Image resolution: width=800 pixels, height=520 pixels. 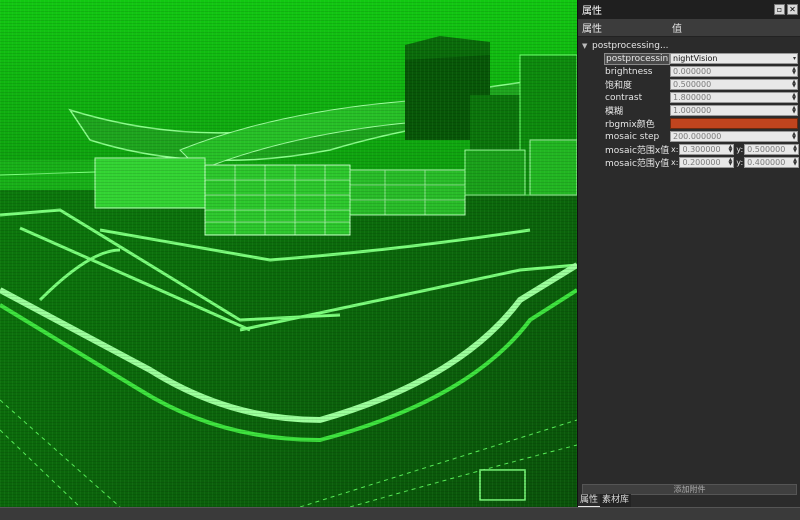 What do you see at coordinates (766, 162) in the screenshot?
I see `mosaic-y-max-value: 0.400000` at bounding box center [766, 162].